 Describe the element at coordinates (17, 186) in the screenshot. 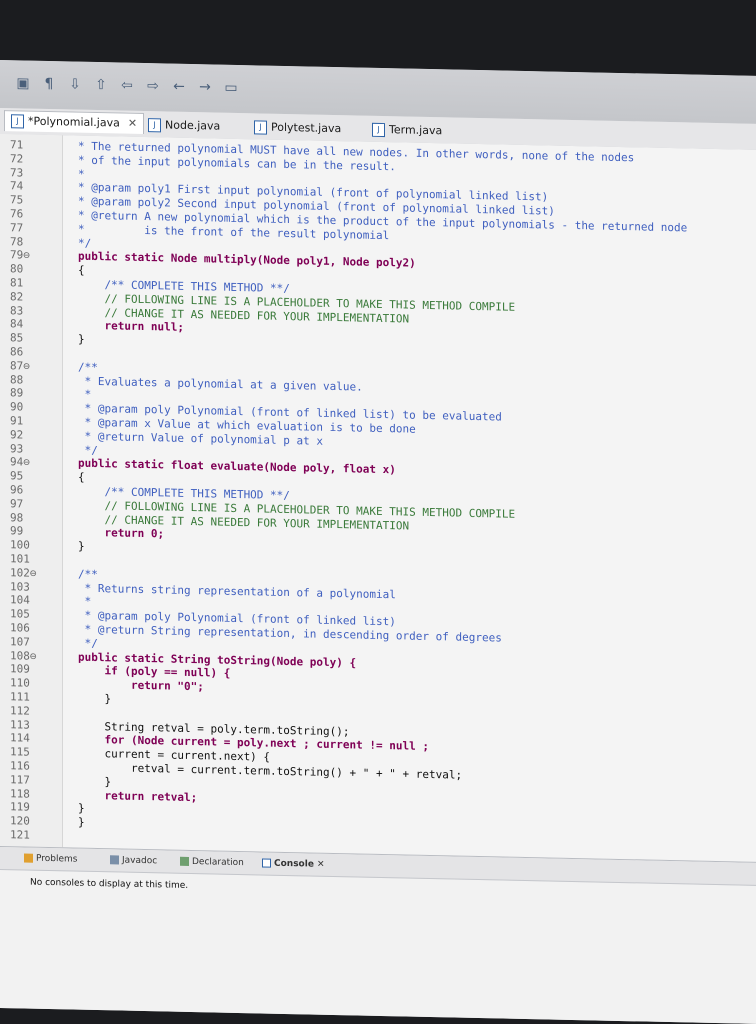

I see `line-number: 74` at that location.